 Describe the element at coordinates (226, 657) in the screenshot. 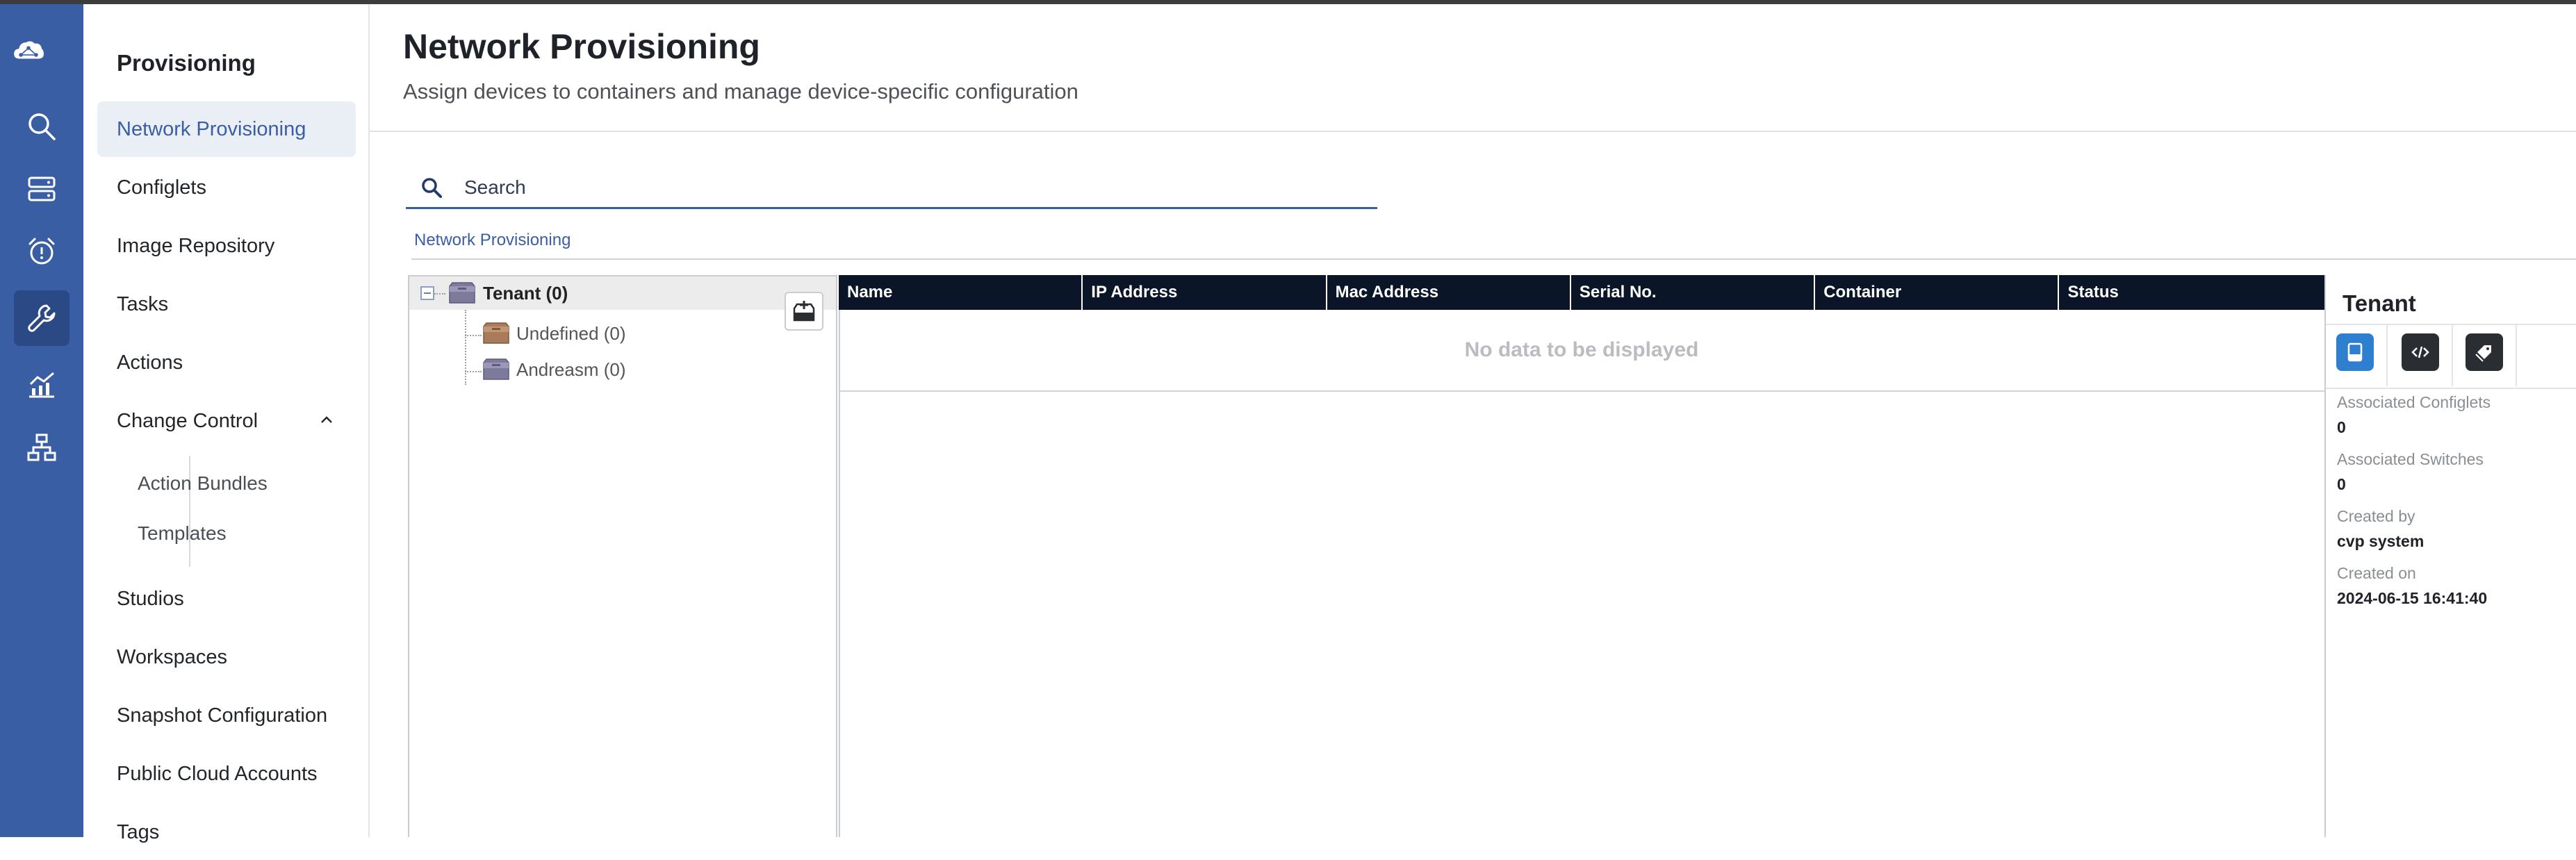

I see `sidebar-item-workspaces: Workspaces` at that location.